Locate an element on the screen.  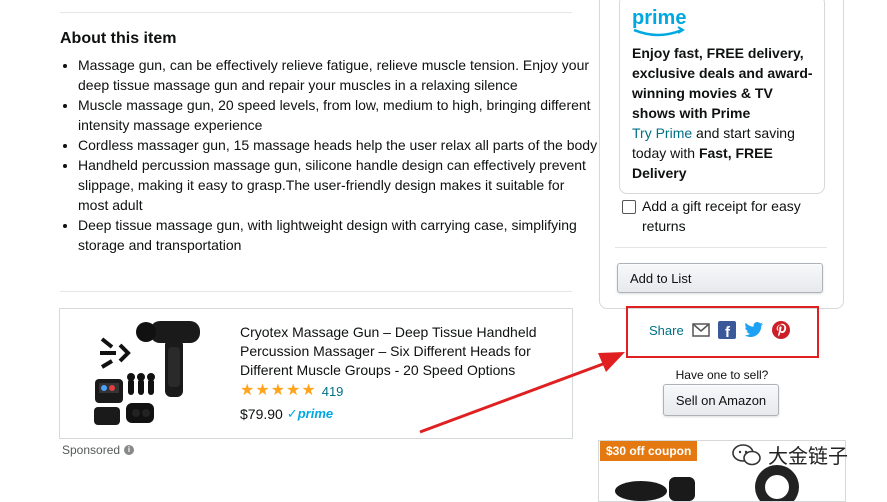
buybox-divider is located at coordinates (721, 247).